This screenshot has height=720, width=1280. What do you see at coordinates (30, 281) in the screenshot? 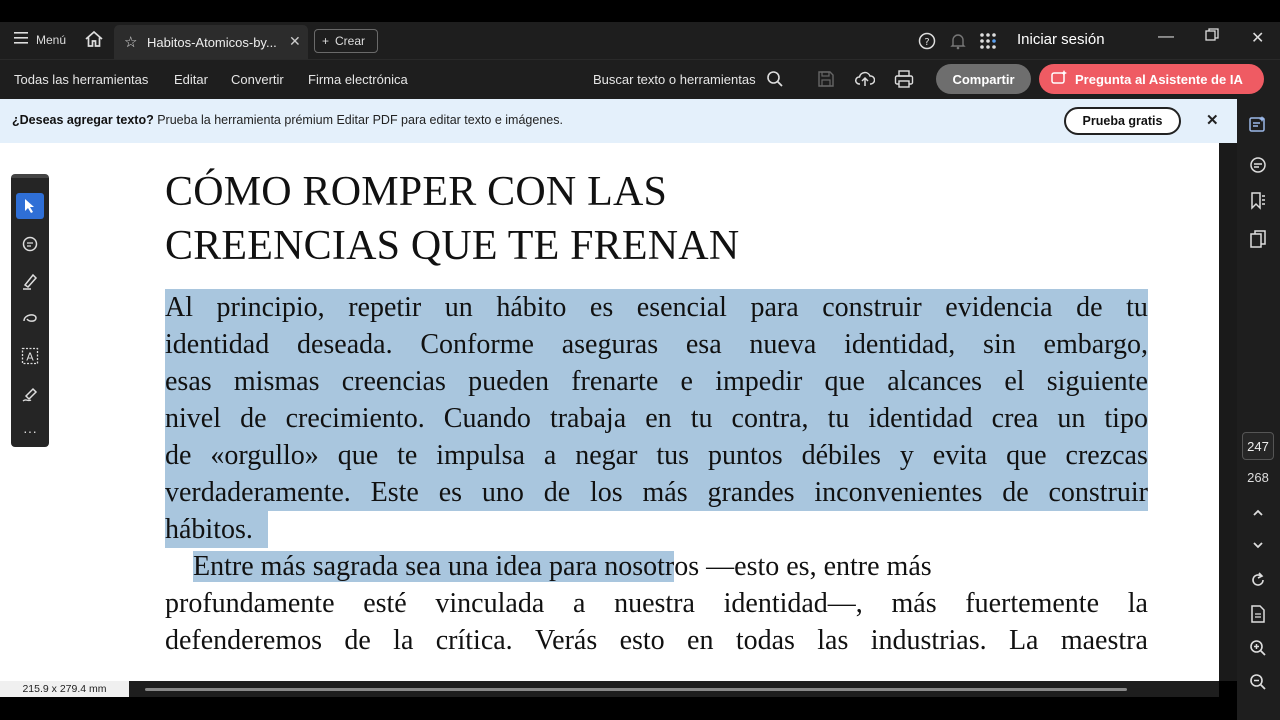
I see `highlight-pen-icon` at bounding box center [30, 281].